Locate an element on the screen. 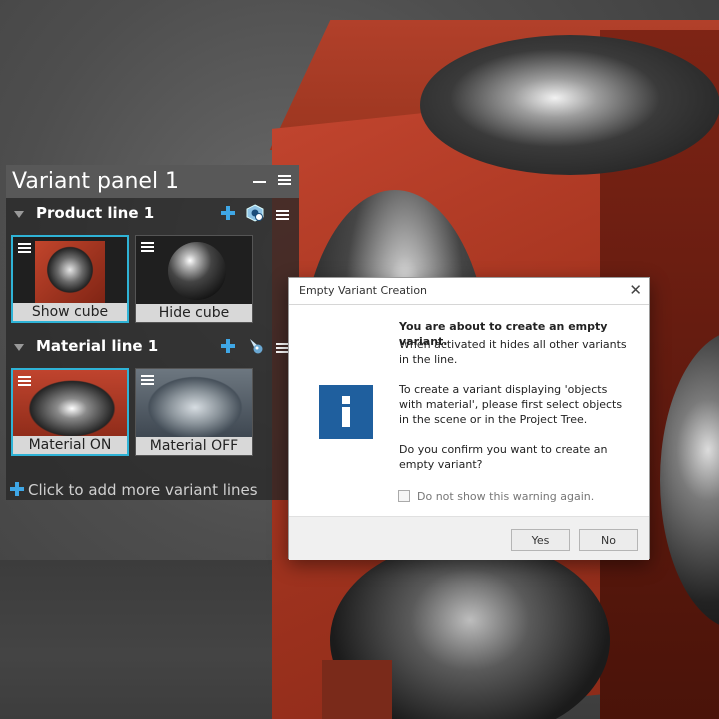 Image resolution: width=719 pixels, height=719 pixels. variant-panel-header: Variant panel 1 is located at coordinates (152, 181).